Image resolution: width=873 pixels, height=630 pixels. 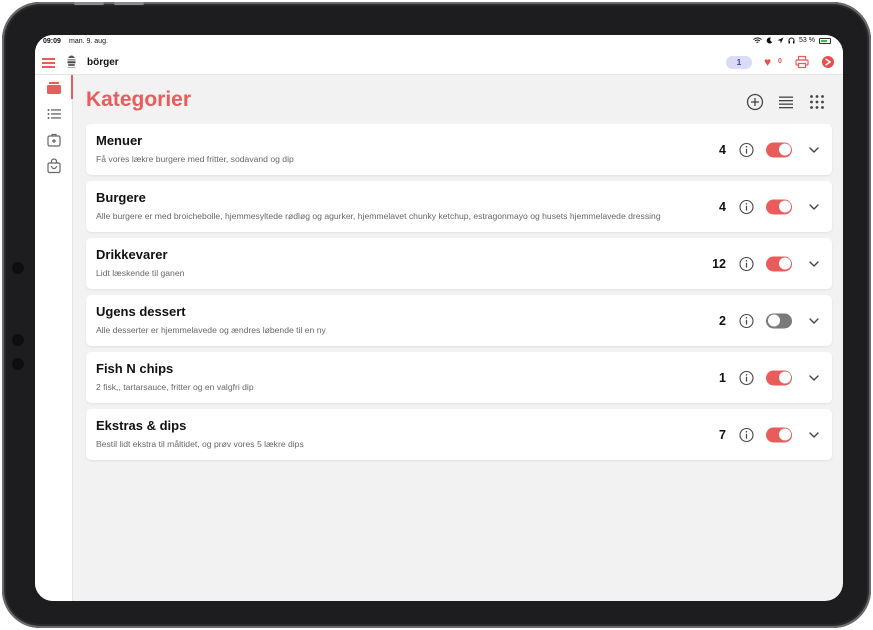 I want to click on location-icon, so click(x=780, y=40).